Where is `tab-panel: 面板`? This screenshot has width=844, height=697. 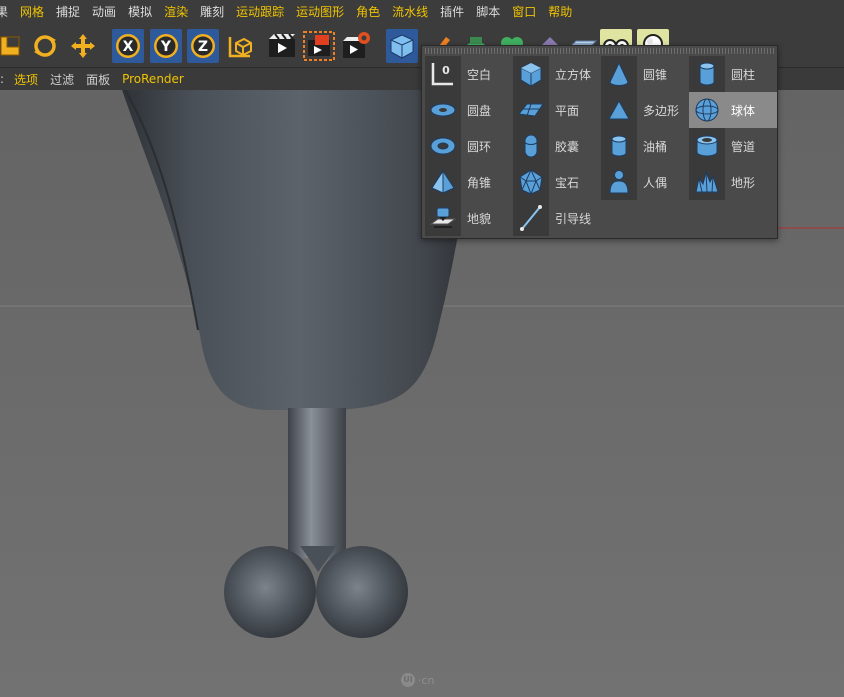
tab-panel: 面板 is located at coordinates (98, 79).